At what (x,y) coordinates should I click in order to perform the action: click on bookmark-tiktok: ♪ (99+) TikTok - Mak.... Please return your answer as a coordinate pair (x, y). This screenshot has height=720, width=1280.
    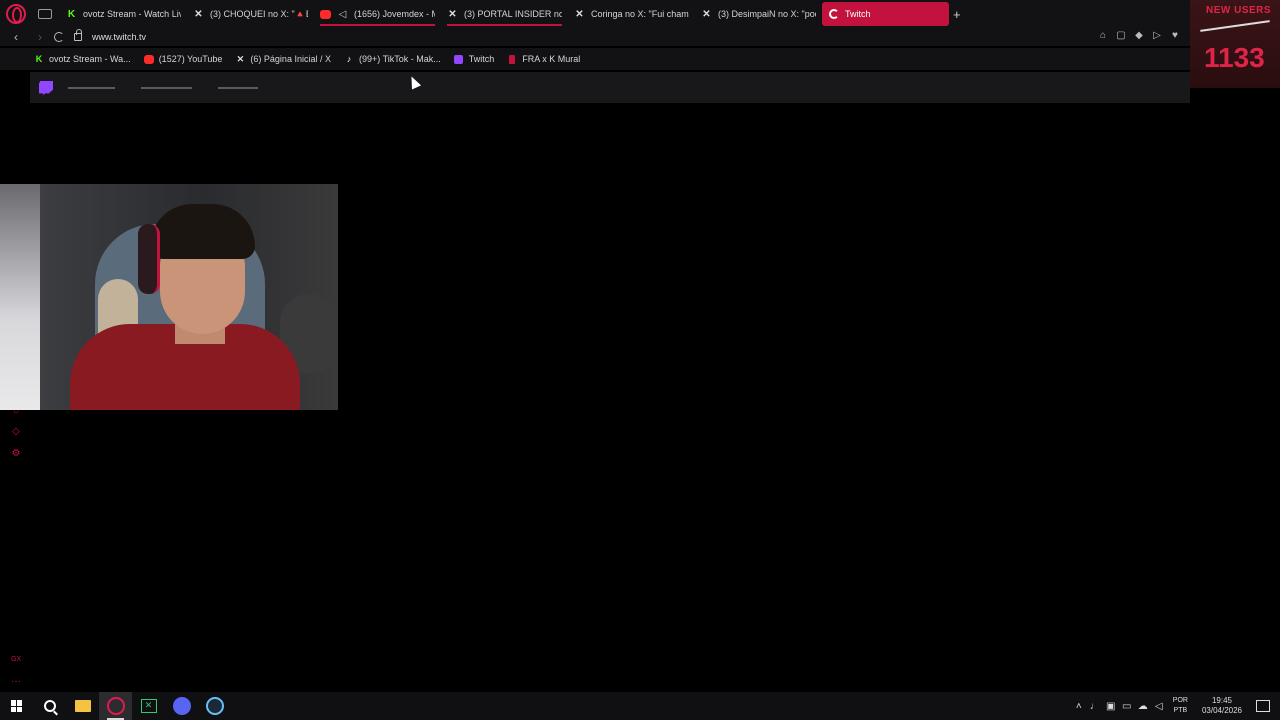
    Looking at the image, I should click on (392, 59).